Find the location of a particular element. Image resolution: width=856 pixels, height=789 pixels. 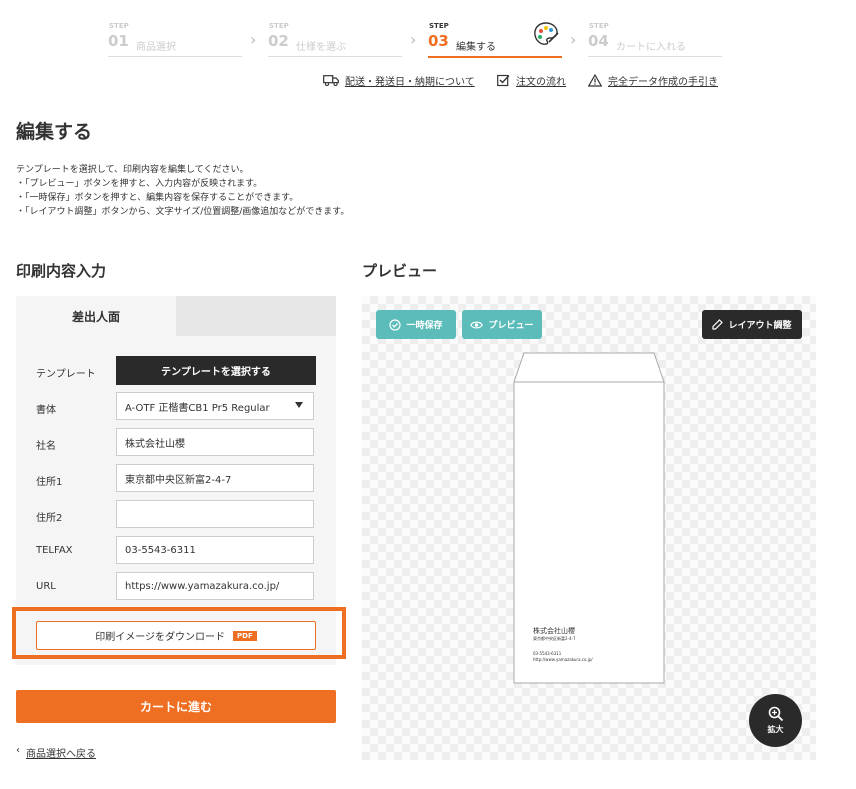

preview-button-label: プレビュー is located at coordinates (511, 326).